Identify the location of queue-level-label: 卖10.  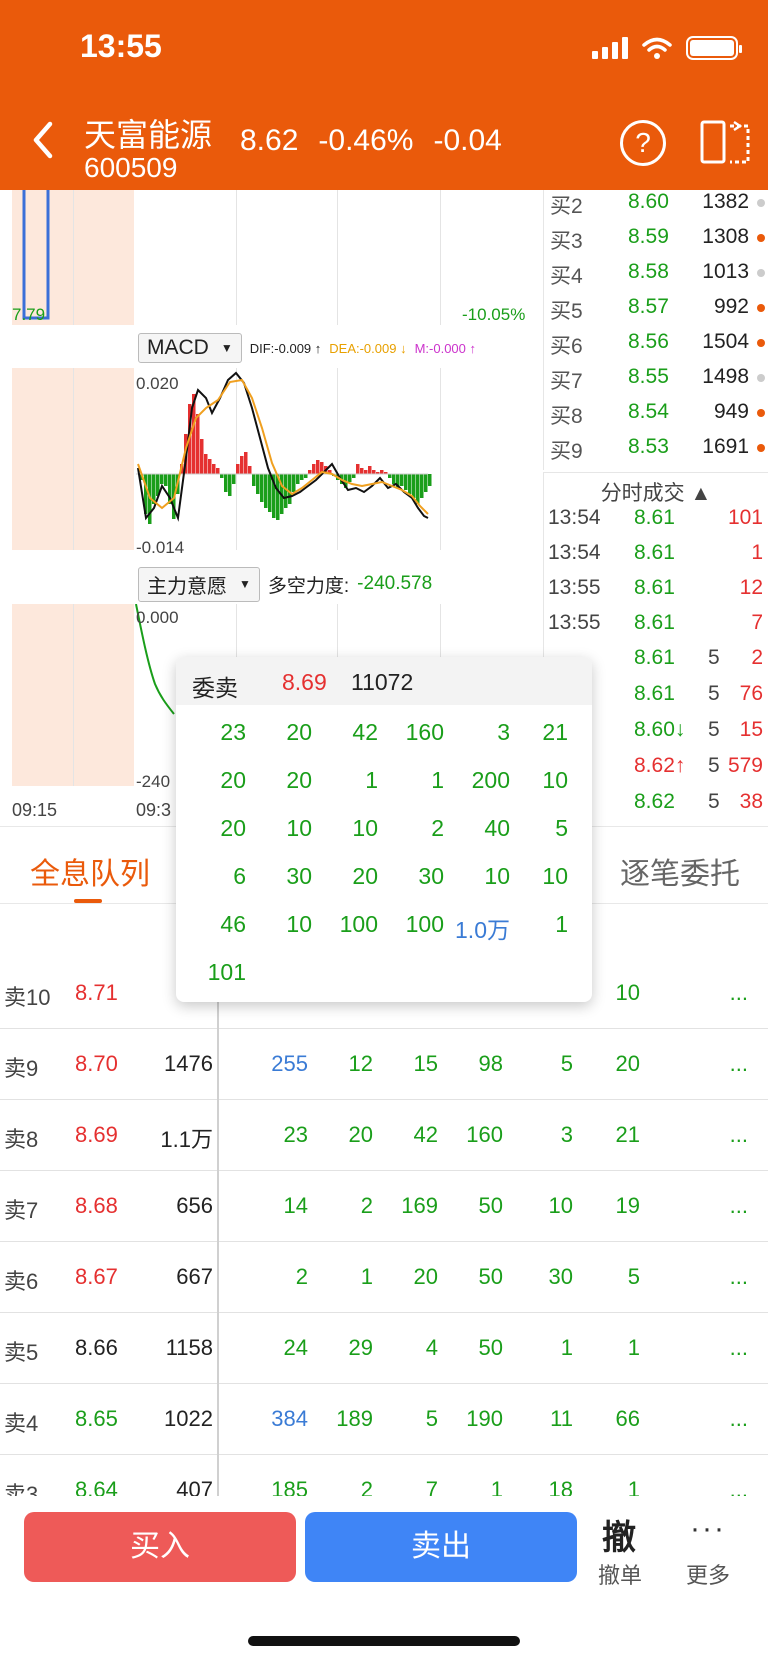
(27, 997).